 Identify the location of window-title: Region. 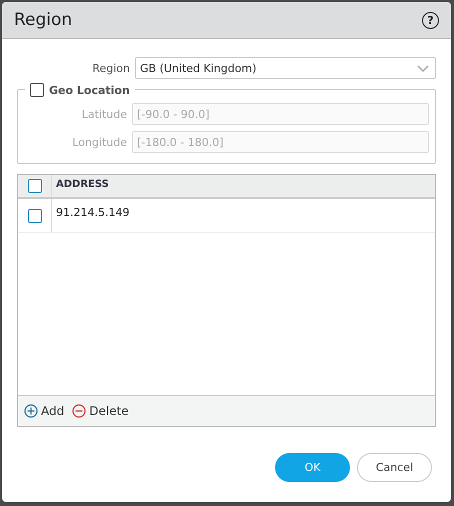
(43, 20).